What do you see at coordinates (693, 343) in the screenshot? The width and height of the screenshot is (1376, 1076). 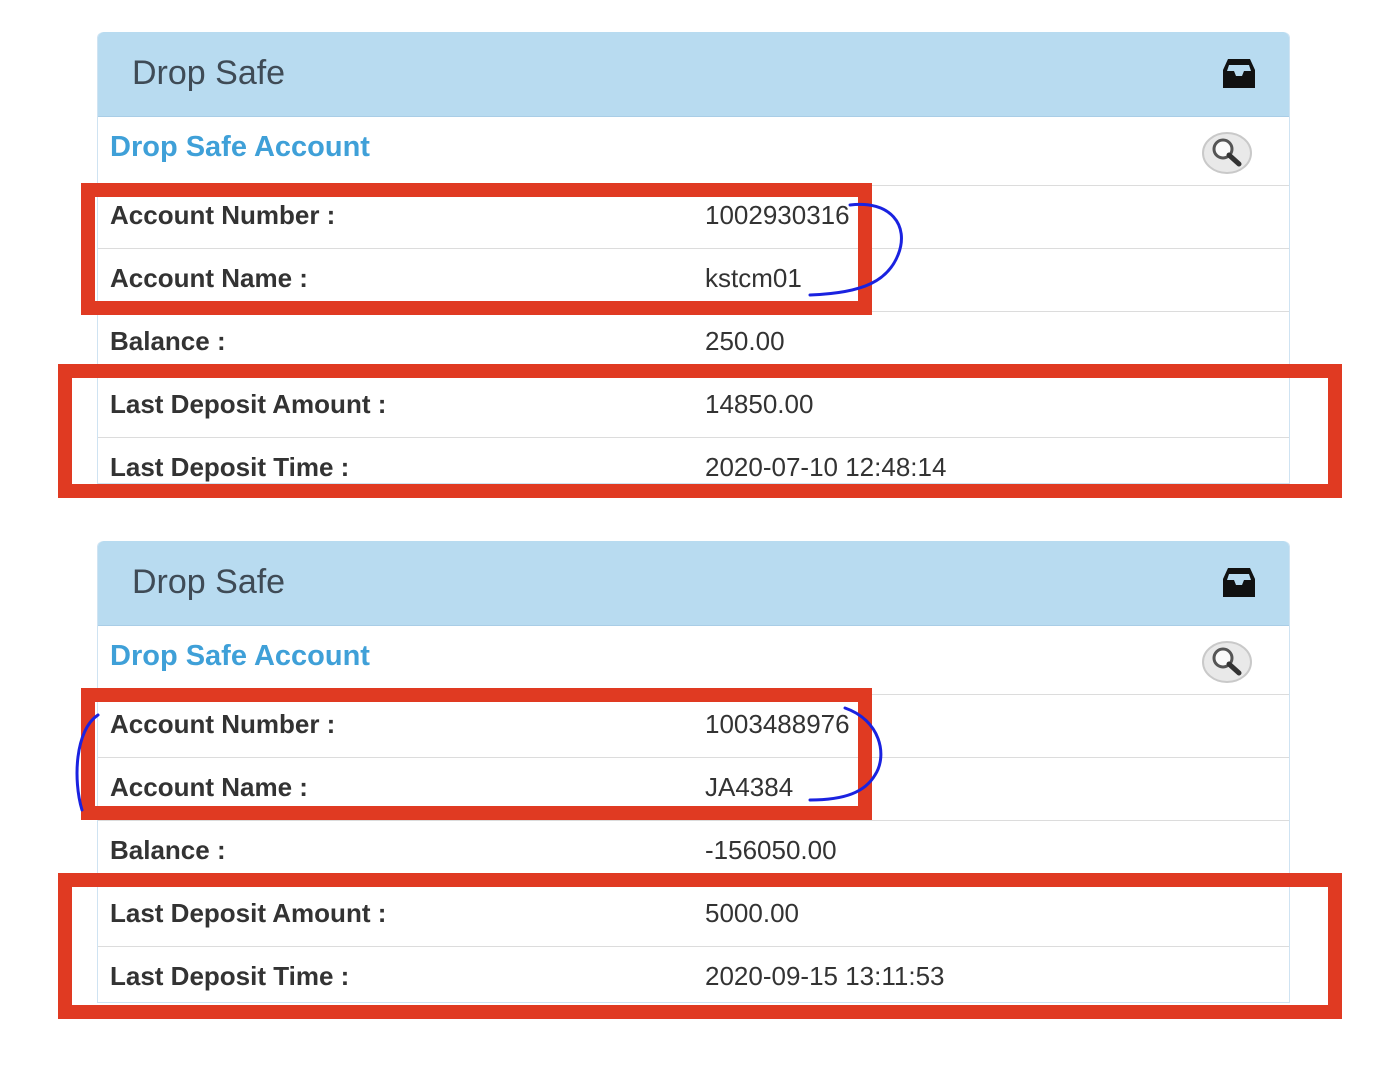 I see `balance-row: Balance : 250.00` at bounding box center [693, 343].